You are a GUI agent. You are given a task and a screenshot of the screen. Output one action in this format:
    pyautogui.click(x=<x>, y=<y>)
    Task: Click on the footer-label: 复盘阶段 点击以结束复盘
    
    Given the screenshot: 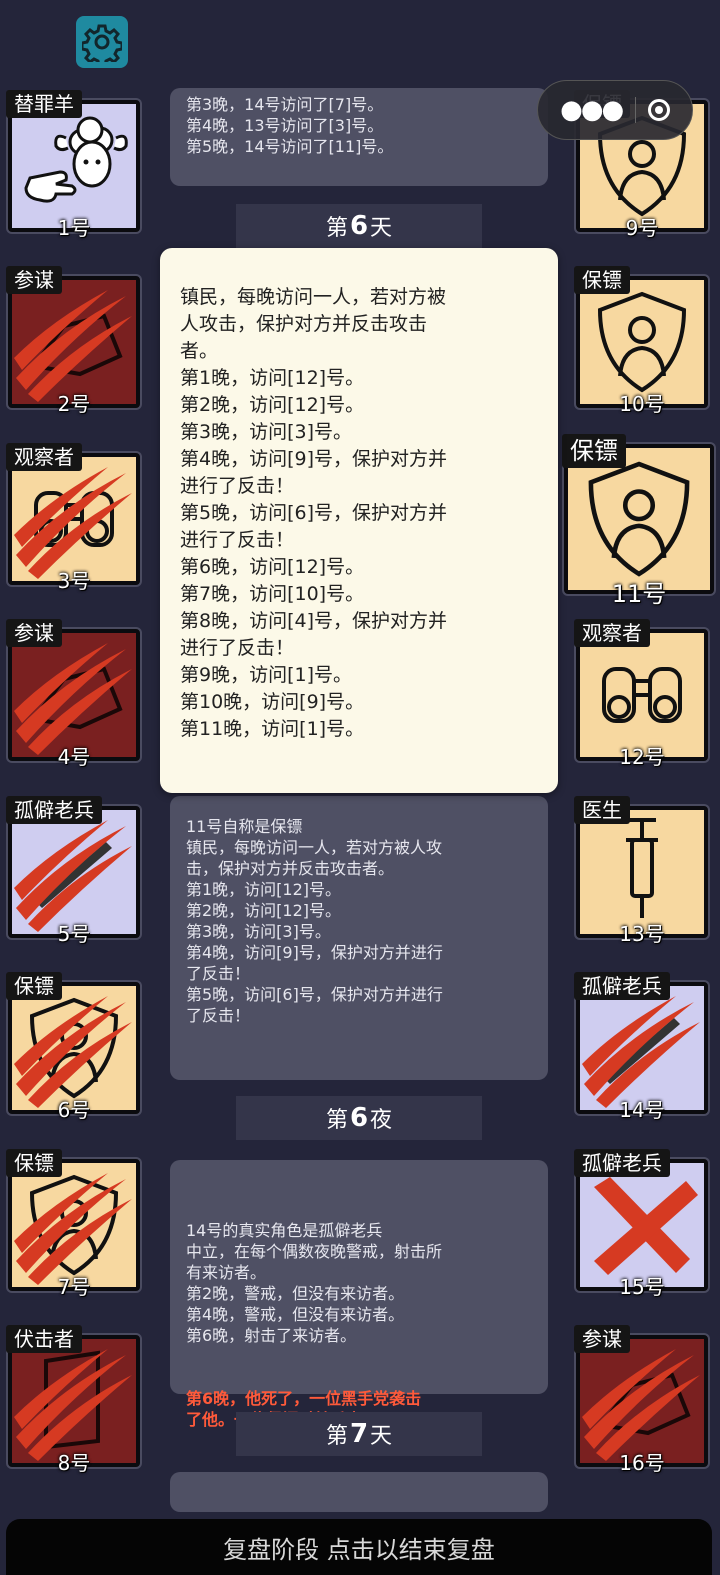 What is the action you would take?
    pyautogui.click(x=359, y=1549)
    